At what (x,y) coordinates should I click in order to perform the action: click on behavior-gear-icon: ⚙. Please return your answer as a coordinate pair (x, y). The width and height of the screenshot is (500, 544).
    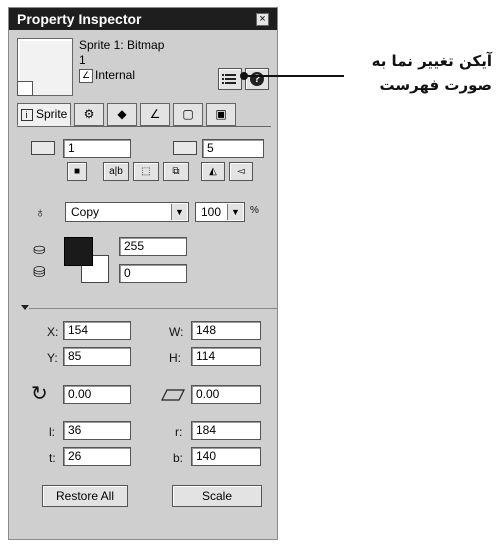
    Looking at the image, I should click on (89, 114).